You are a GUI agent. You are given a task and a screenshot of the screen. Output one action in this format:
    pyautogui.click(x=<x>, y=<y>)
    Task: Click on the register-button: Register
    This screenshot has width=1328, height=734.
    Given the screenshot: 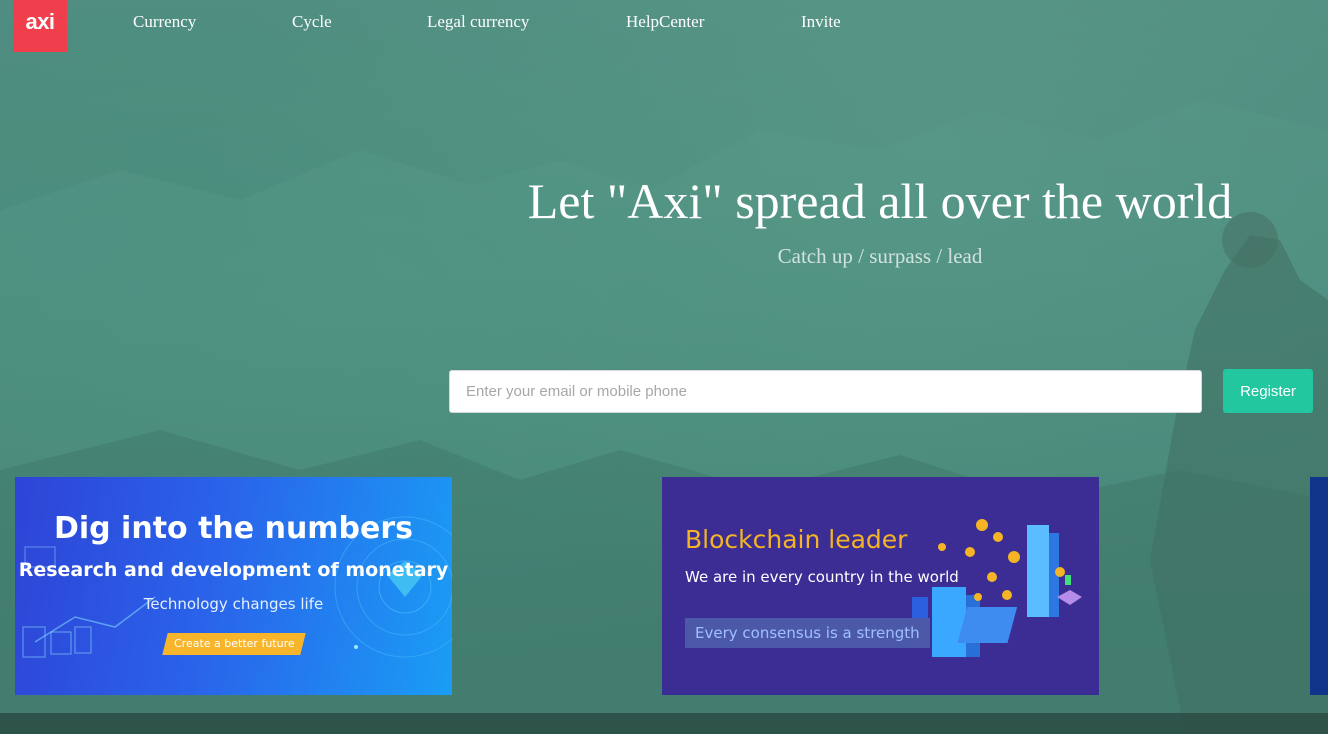 What is the action you would take?
    pyautogui.click(x=1268, y=391)
    